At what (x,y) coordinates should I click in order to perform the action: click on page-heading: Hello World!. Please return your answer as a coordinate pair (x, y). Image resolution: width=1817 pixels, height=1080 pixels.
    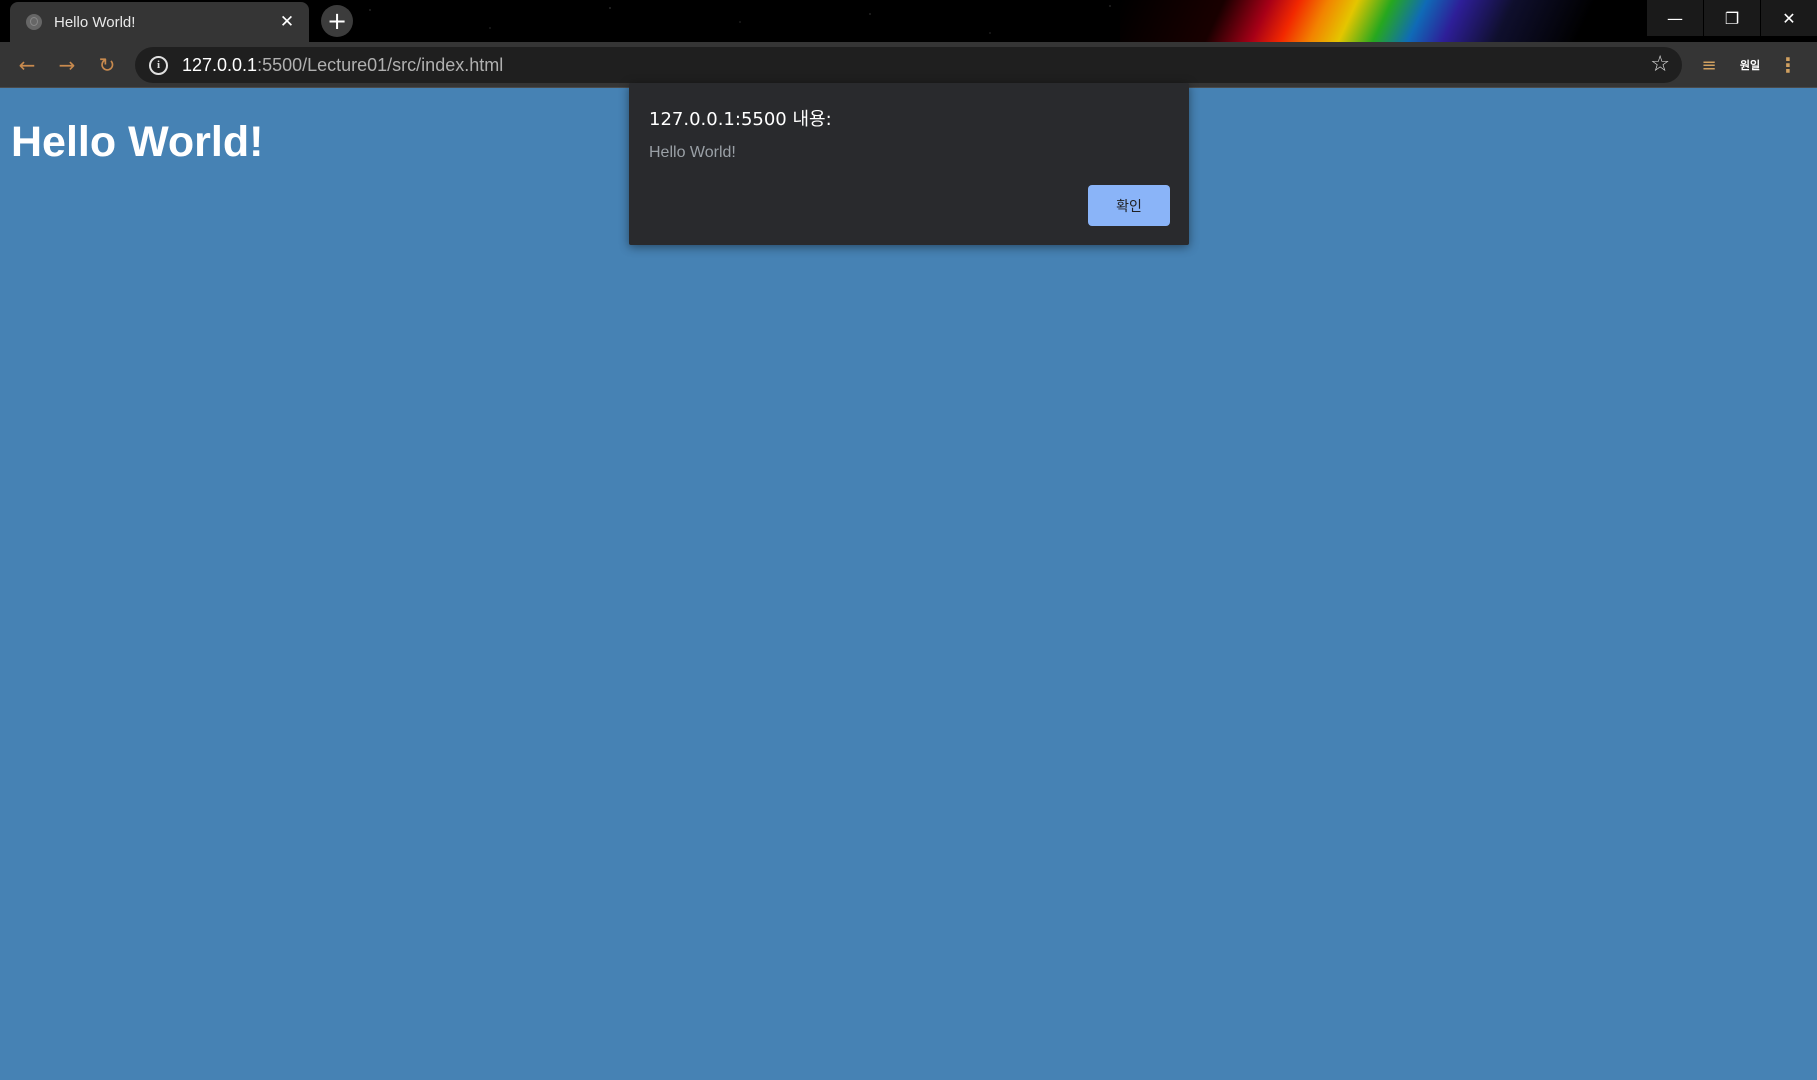
    Looking at the image, I should click on (137, 142).